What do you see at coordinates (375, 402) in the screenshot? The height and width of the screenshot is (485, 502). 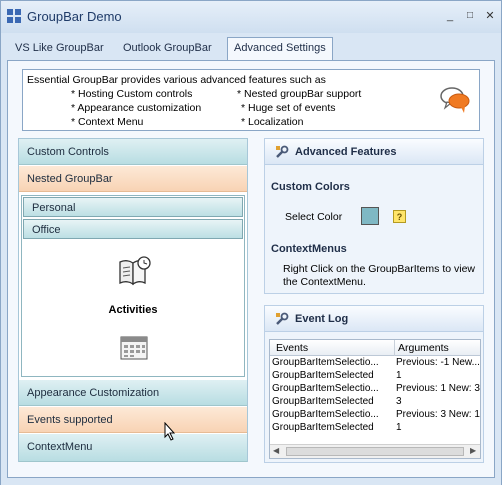 I see `table-row: GroupBarItemSelected 3` at bounding box center [375, 402].